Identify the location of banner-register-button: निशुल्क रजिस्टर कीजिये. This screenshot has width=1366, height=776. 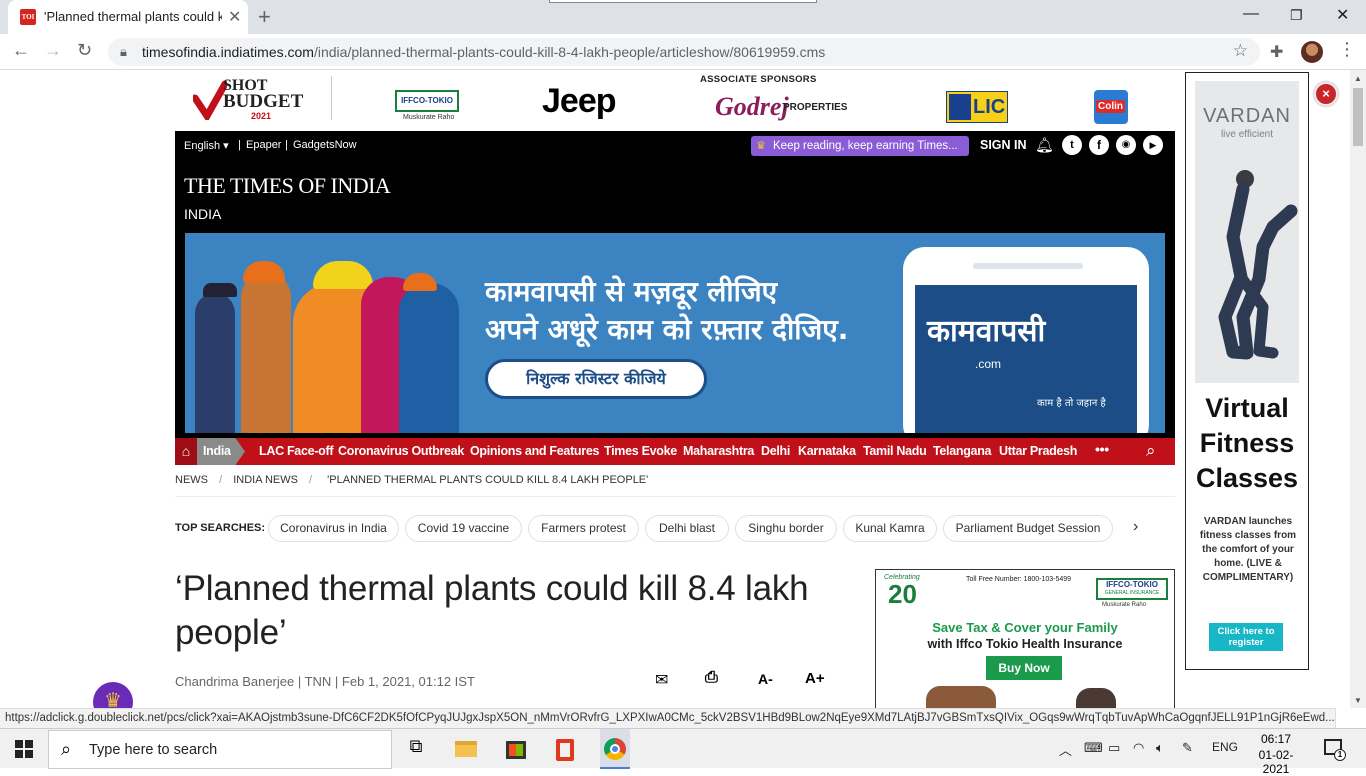
(596, 379).